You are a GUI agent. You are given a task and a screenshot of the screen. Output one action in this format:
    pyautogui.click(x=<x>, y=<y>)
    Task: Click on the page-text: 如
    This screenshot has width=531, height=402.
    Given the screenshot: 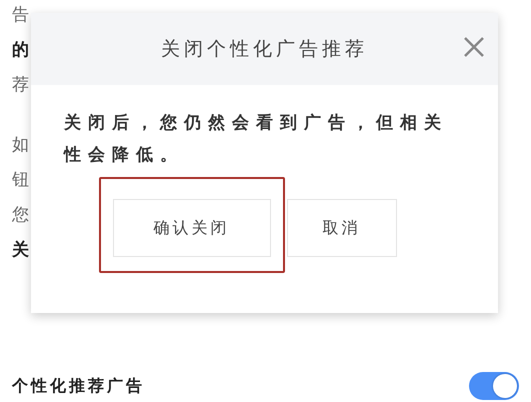 What is the action you would take?
    pyautogui.click(x=21, y=145)
    